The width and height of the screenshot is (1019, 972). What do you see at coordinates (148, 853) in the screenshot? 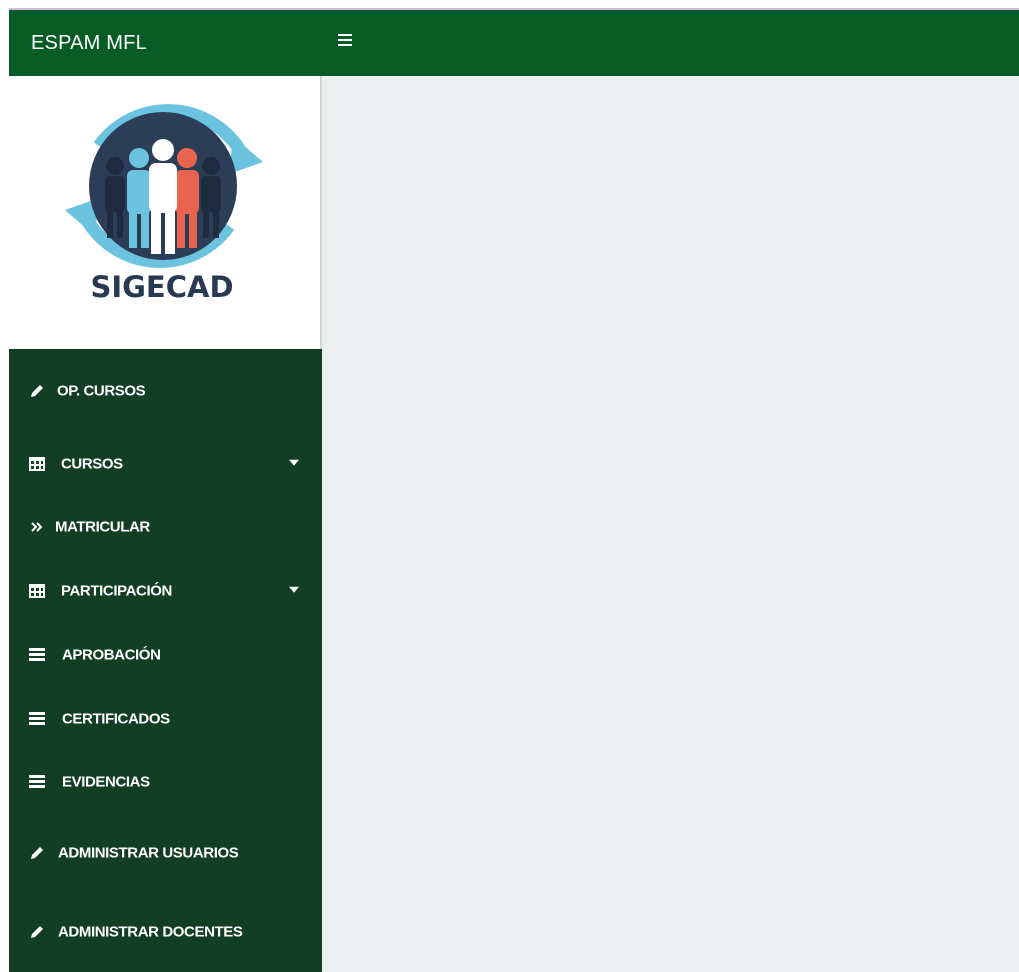
I see `sidebar-item-label: ADMINISTRAR USUARIOS` at bounding box center [148, 853].